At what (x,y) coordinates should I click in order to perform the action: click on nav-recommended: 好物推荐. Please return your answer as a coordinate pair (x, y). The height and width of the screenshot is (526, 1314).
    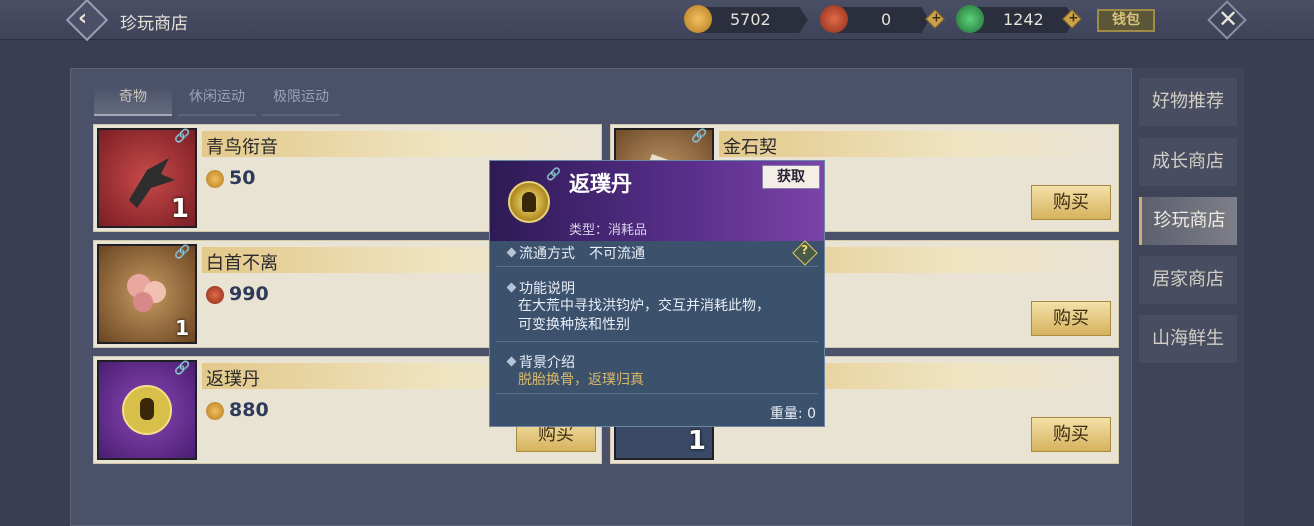
    Looking at the image, I should click on (1188, 102).